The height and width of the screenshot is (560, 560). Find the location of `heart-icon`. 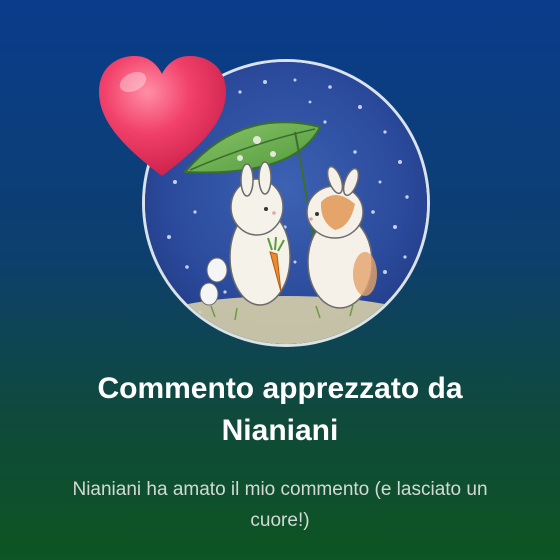

heart-icon is located at coordinates (162, 116).